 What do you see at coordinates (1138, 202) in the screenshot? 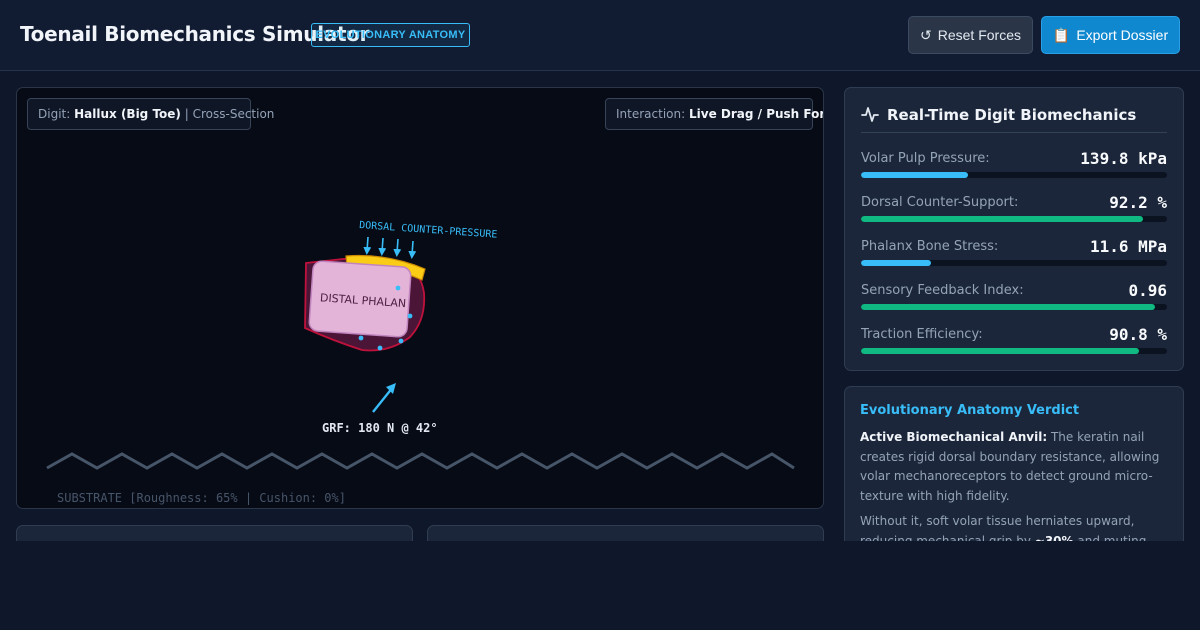
I see `metric-value: 92.2 %` at bounding box center [1138, 202].